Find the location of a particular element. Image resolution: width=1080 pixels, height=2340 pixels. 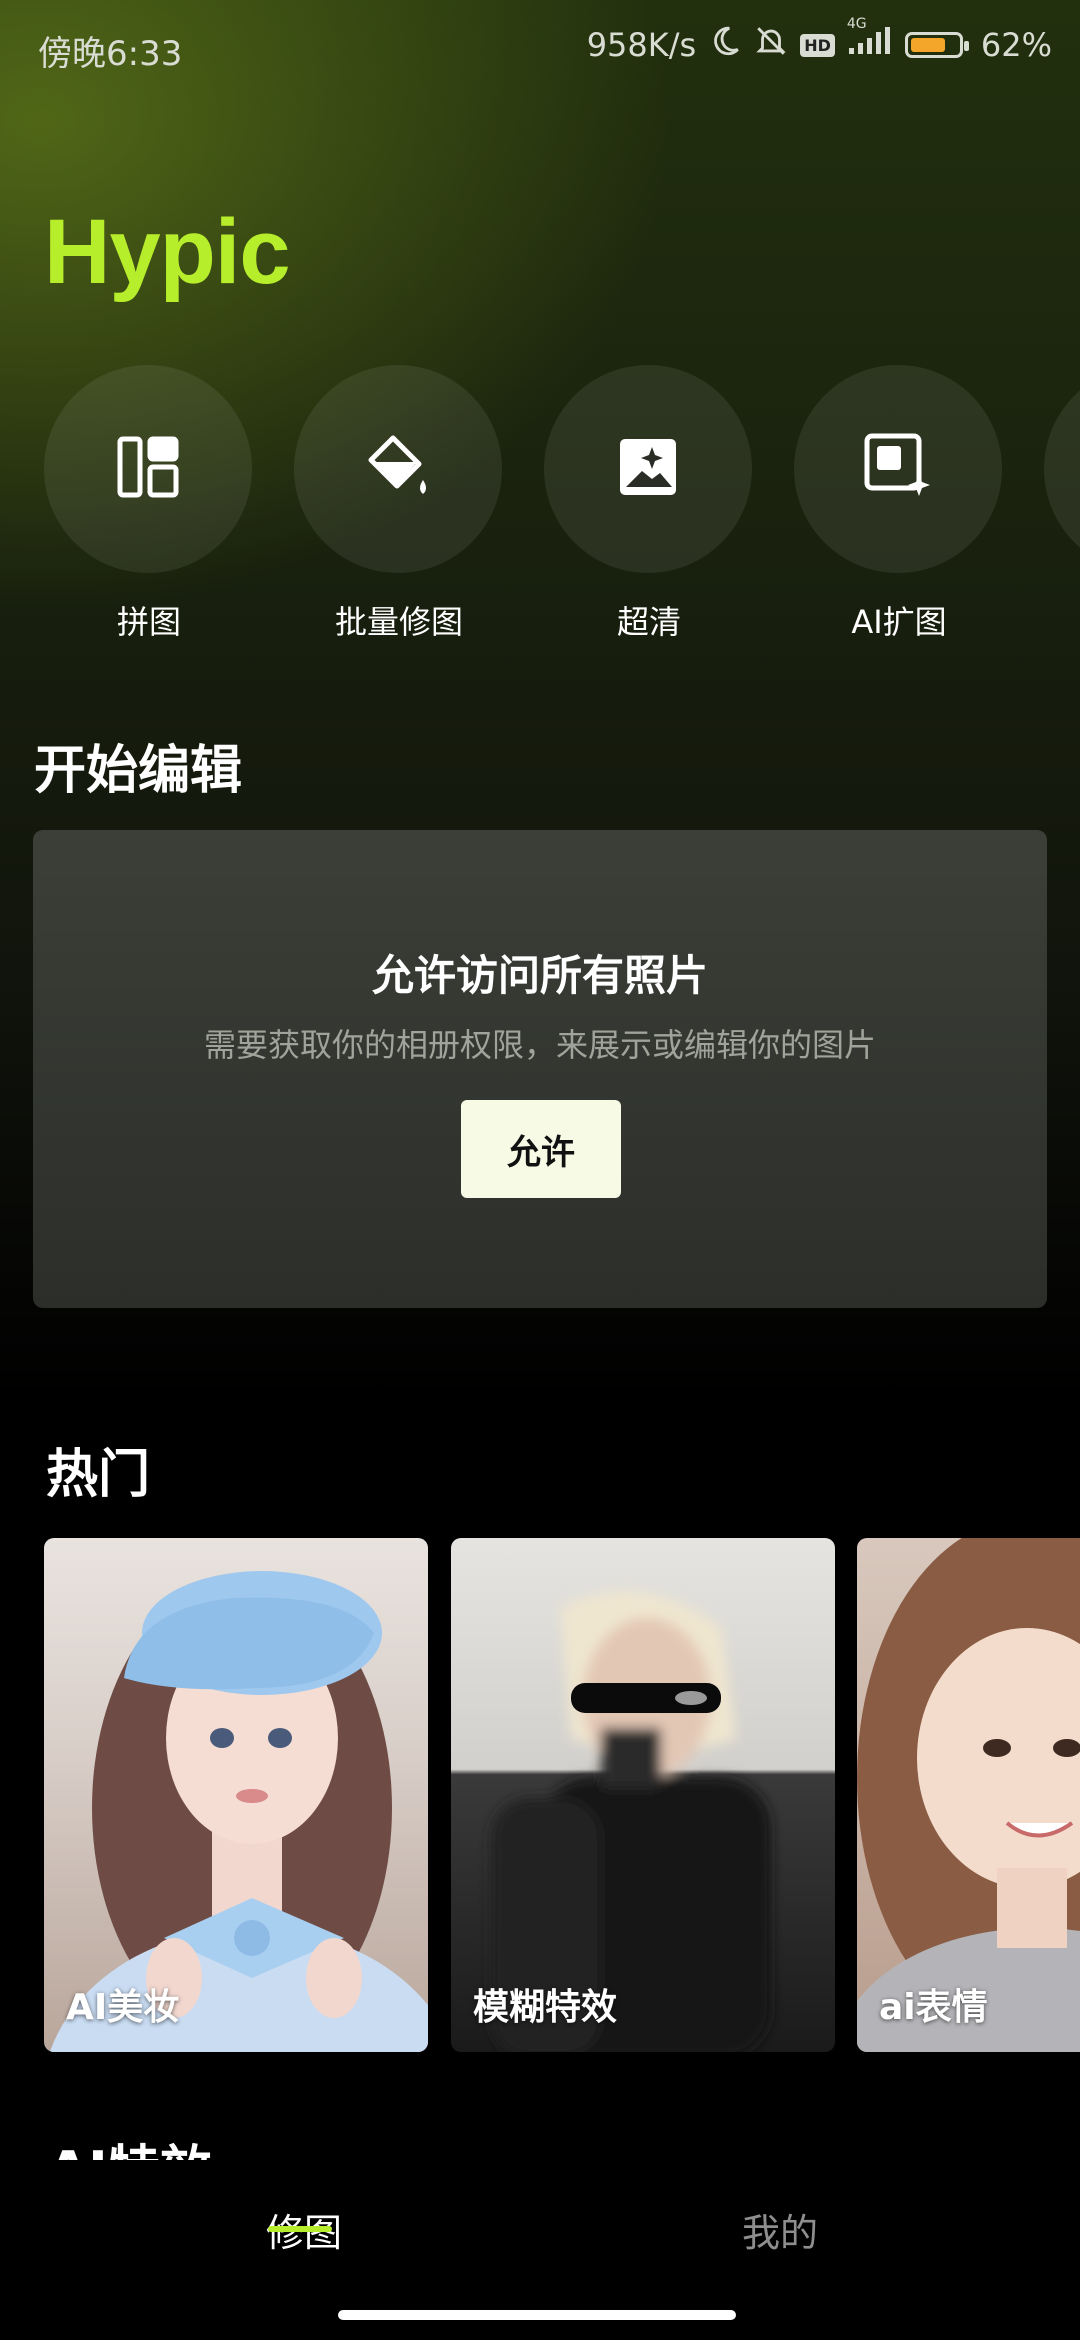

sparkle-image-icon is located at coordinates (648, 469).